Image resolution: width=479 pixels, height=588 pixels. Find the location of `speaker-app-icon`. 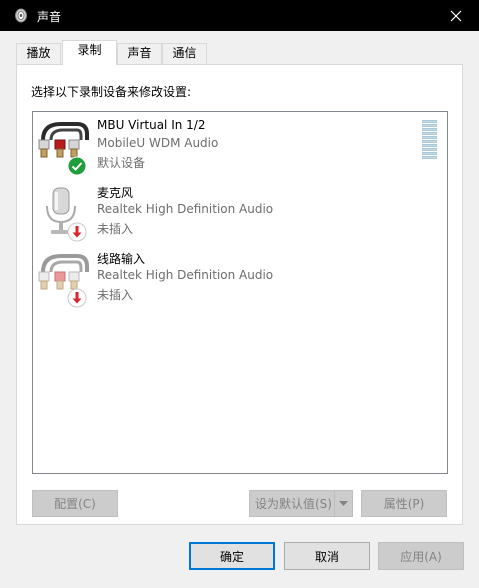

speaker-app-icon is located at coordinates (21, 15).